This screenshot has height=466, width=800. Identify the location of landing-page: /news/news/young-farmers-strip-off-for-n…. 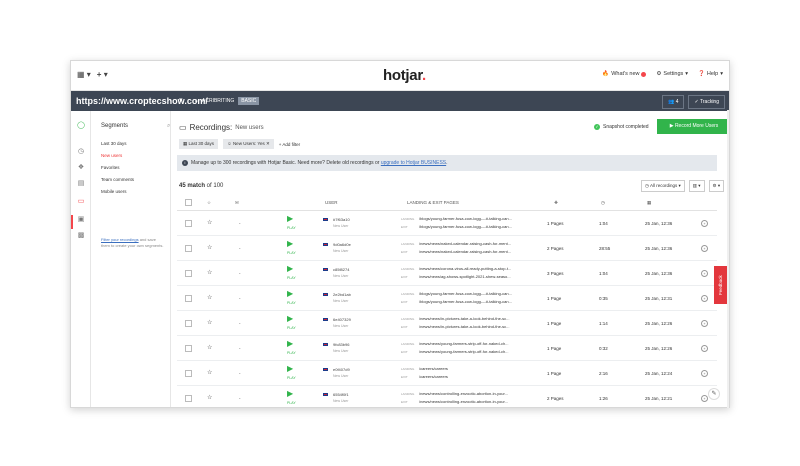
(464, 343).